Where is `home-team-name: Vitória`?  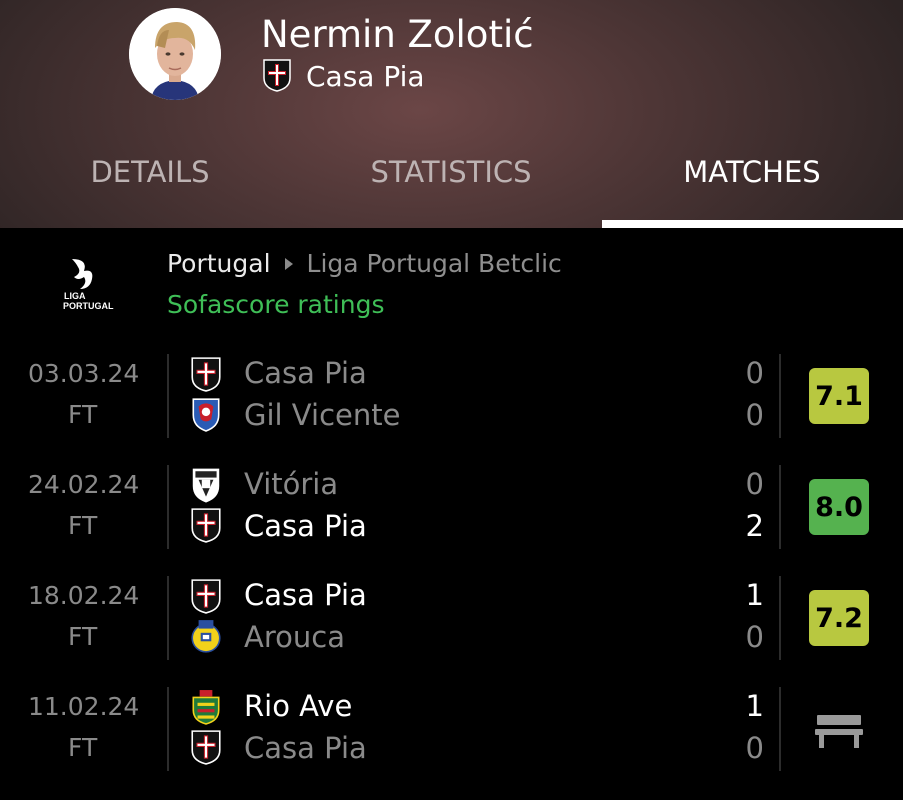
home-team-name: Vitória is located at coordinates (291, 484).